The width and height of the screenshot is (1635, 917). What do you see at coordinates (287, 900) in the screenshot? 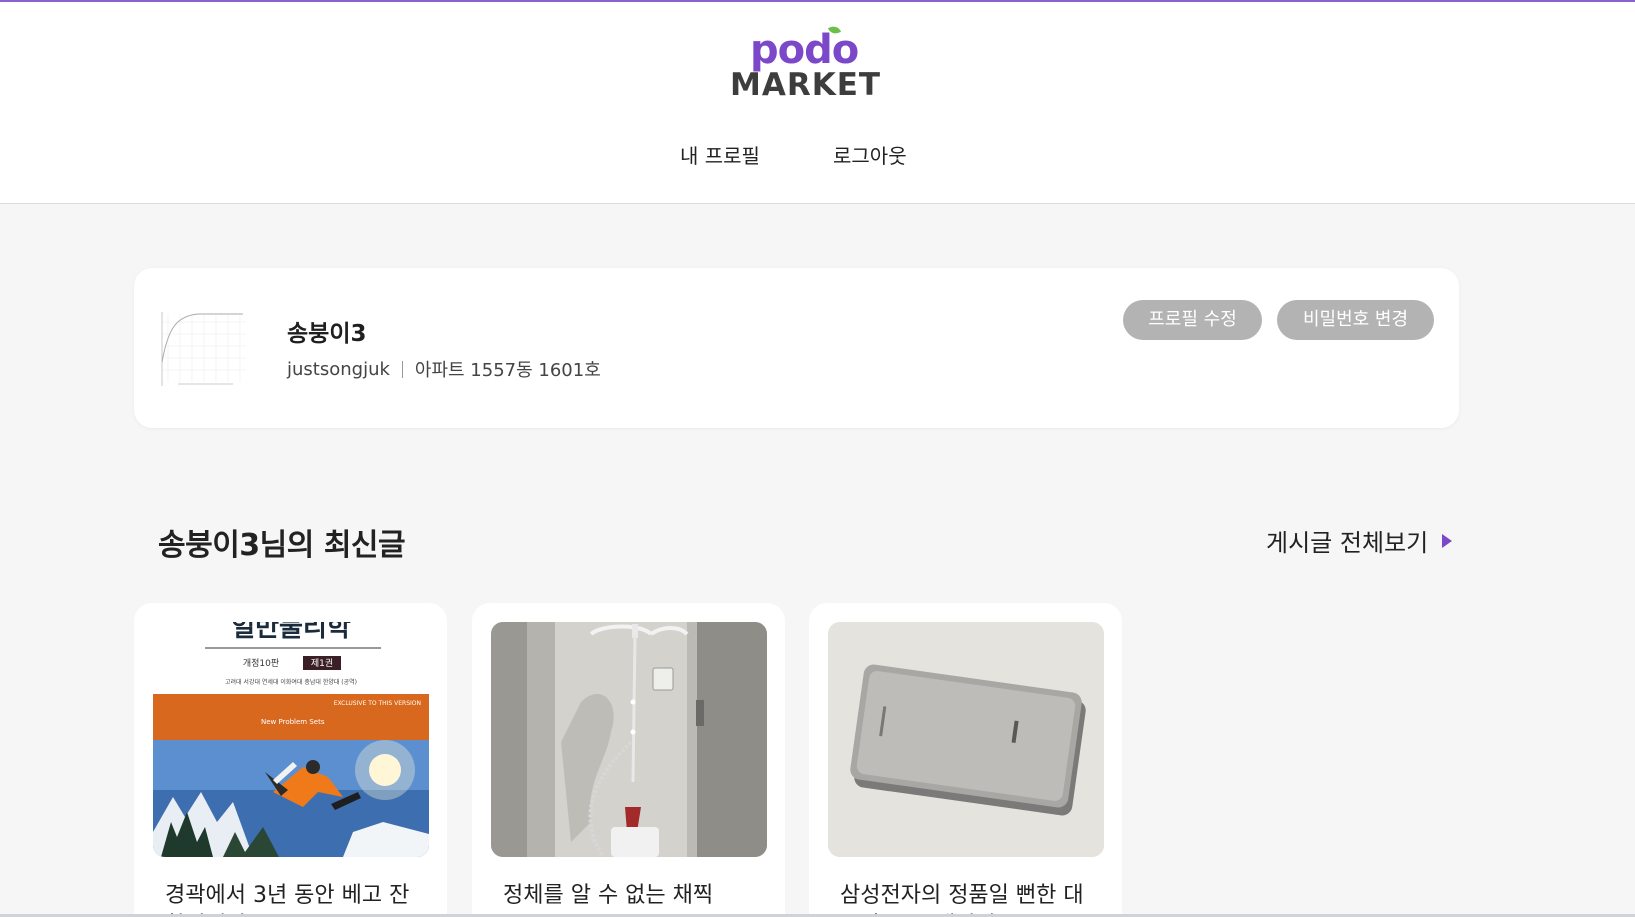
I see `post-title: 경곽에서 3년 동안 베고 잔 할리데이` at bounding box center [287, 900].